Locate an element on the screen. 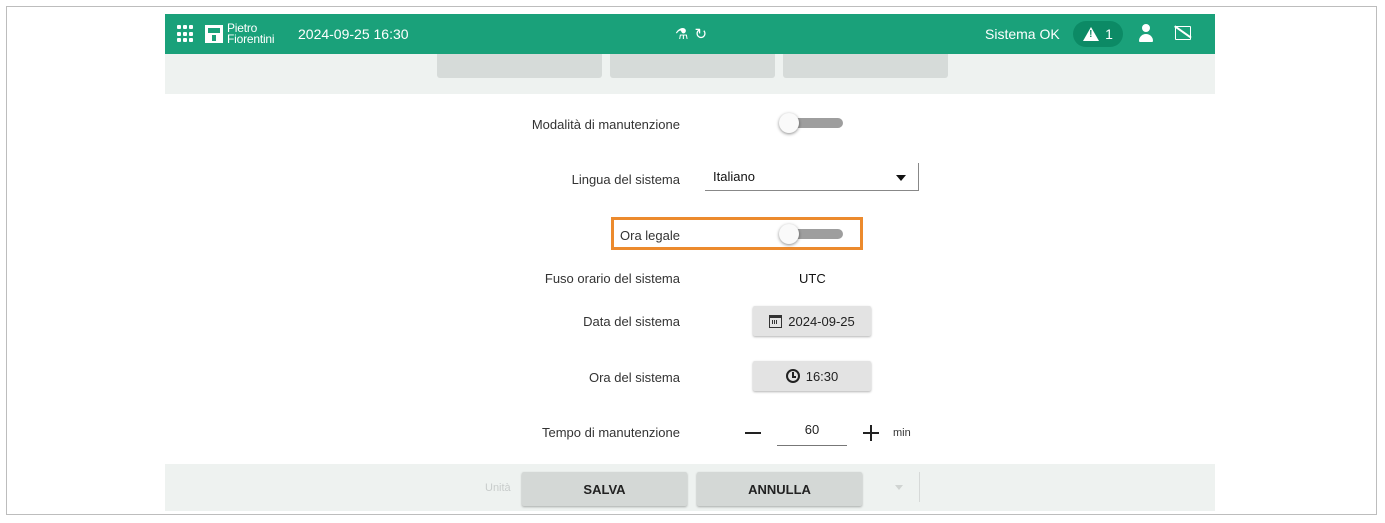 The image size is (1385, 523). center-status-icons: ⚗ ↻ is located at coordinates (691, 34).